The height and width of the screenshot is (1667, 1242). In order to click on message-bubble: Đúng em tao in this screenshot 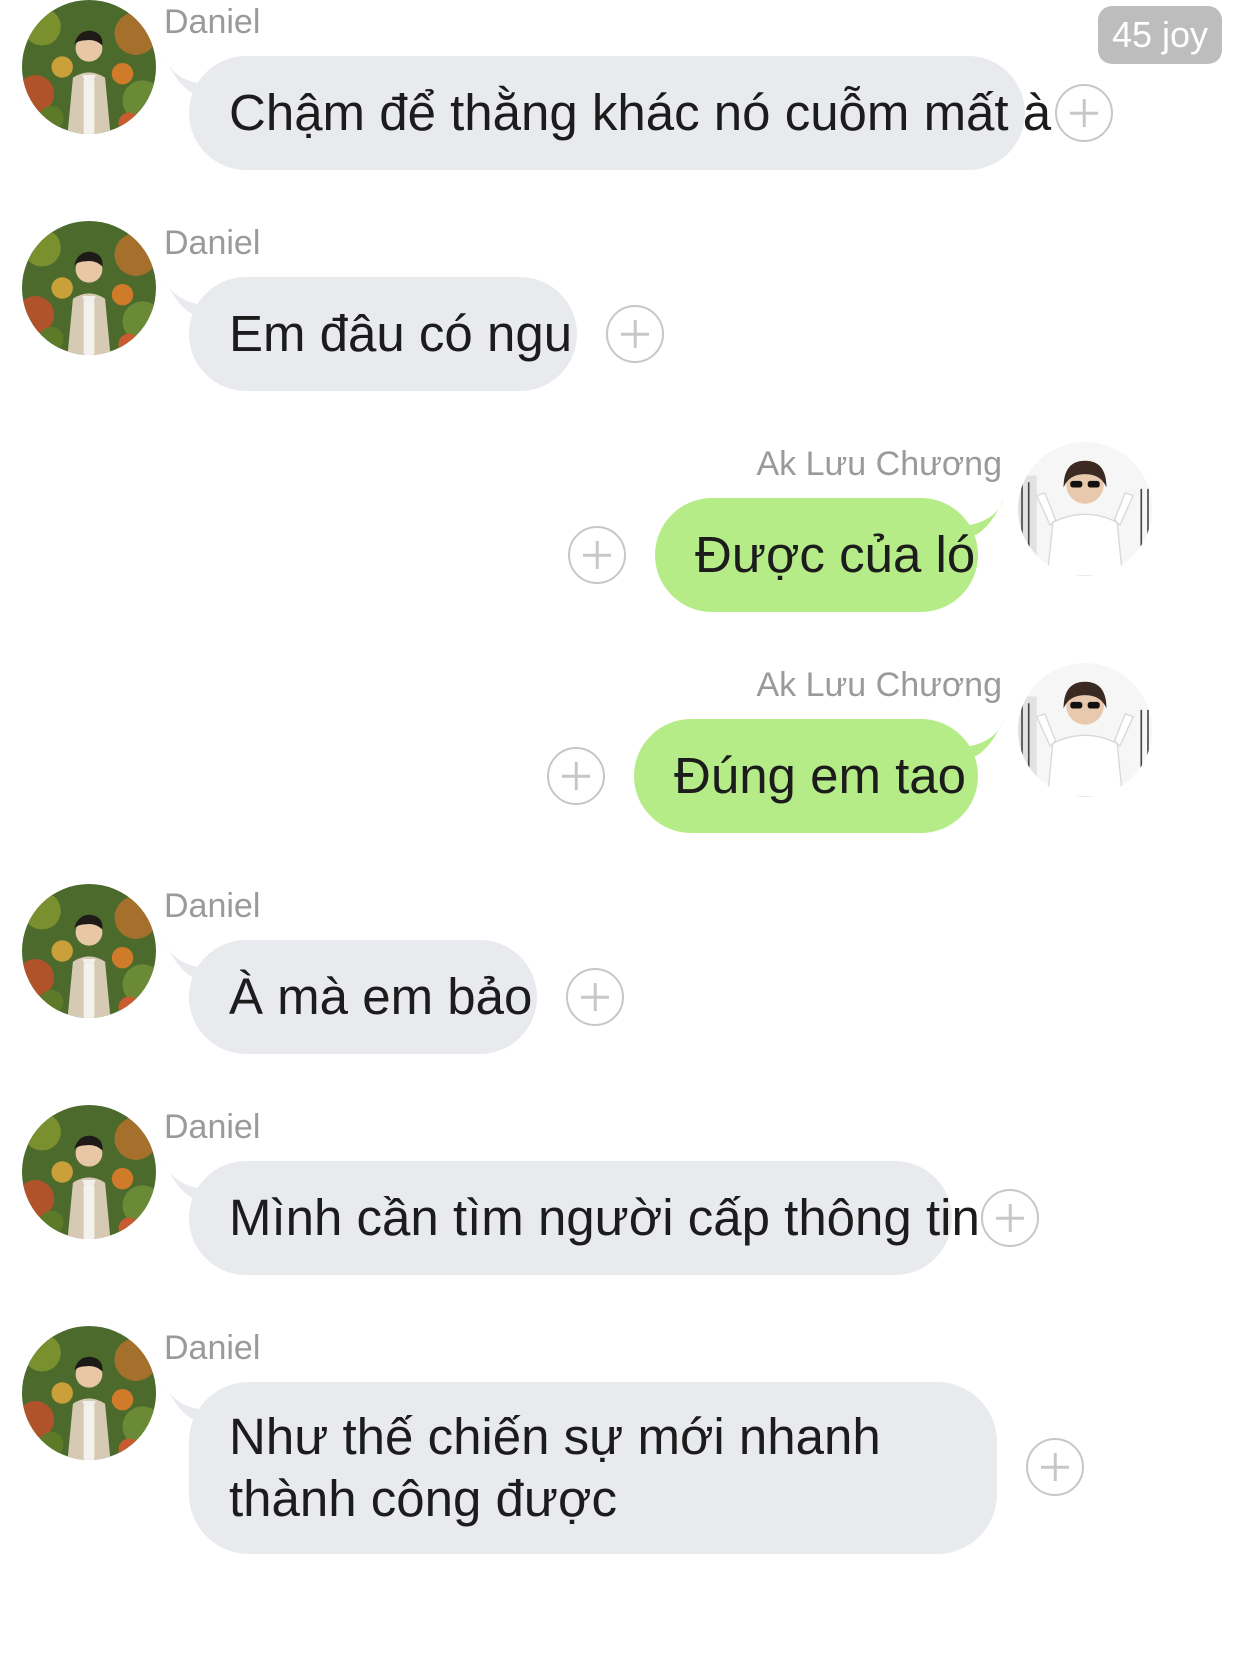, I will do `click(806, 776)`.